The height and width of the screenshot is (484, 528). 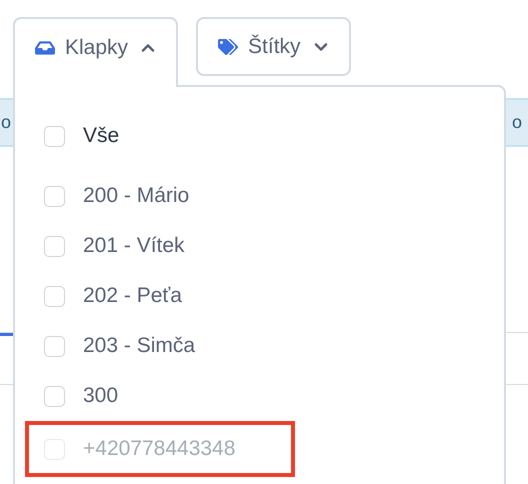 What do you see at coordinates (95, 52) in the screenshot?
I see `dropdown-button: Klapky` at bounding box center [95, 52].